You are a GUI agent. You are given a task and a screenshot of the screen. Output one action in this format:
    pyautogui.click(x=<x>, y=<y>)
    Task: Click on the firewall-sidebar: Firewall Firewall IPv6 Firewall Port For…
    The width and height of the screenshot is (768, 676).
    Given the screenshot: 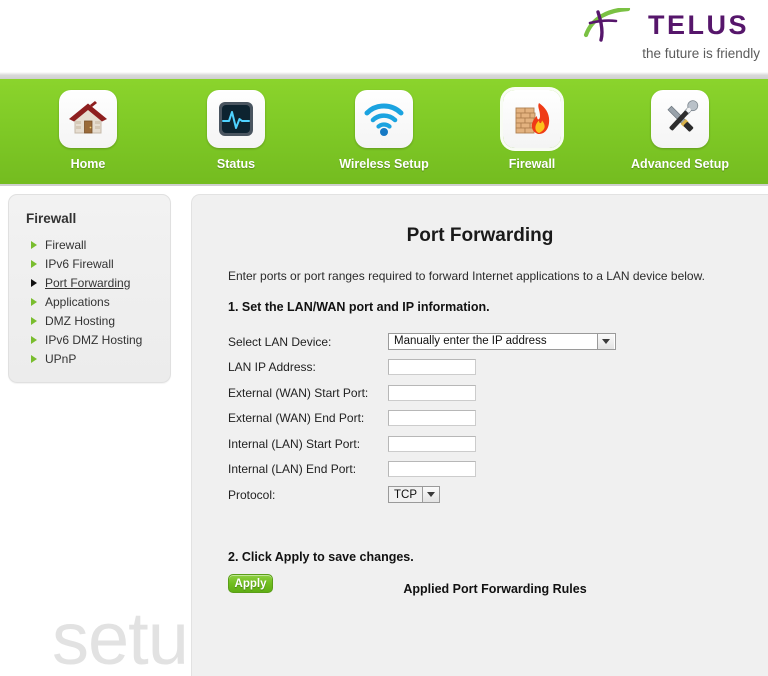 What is the action you would take?
    pyautogui.click(x=89, y=288)
    